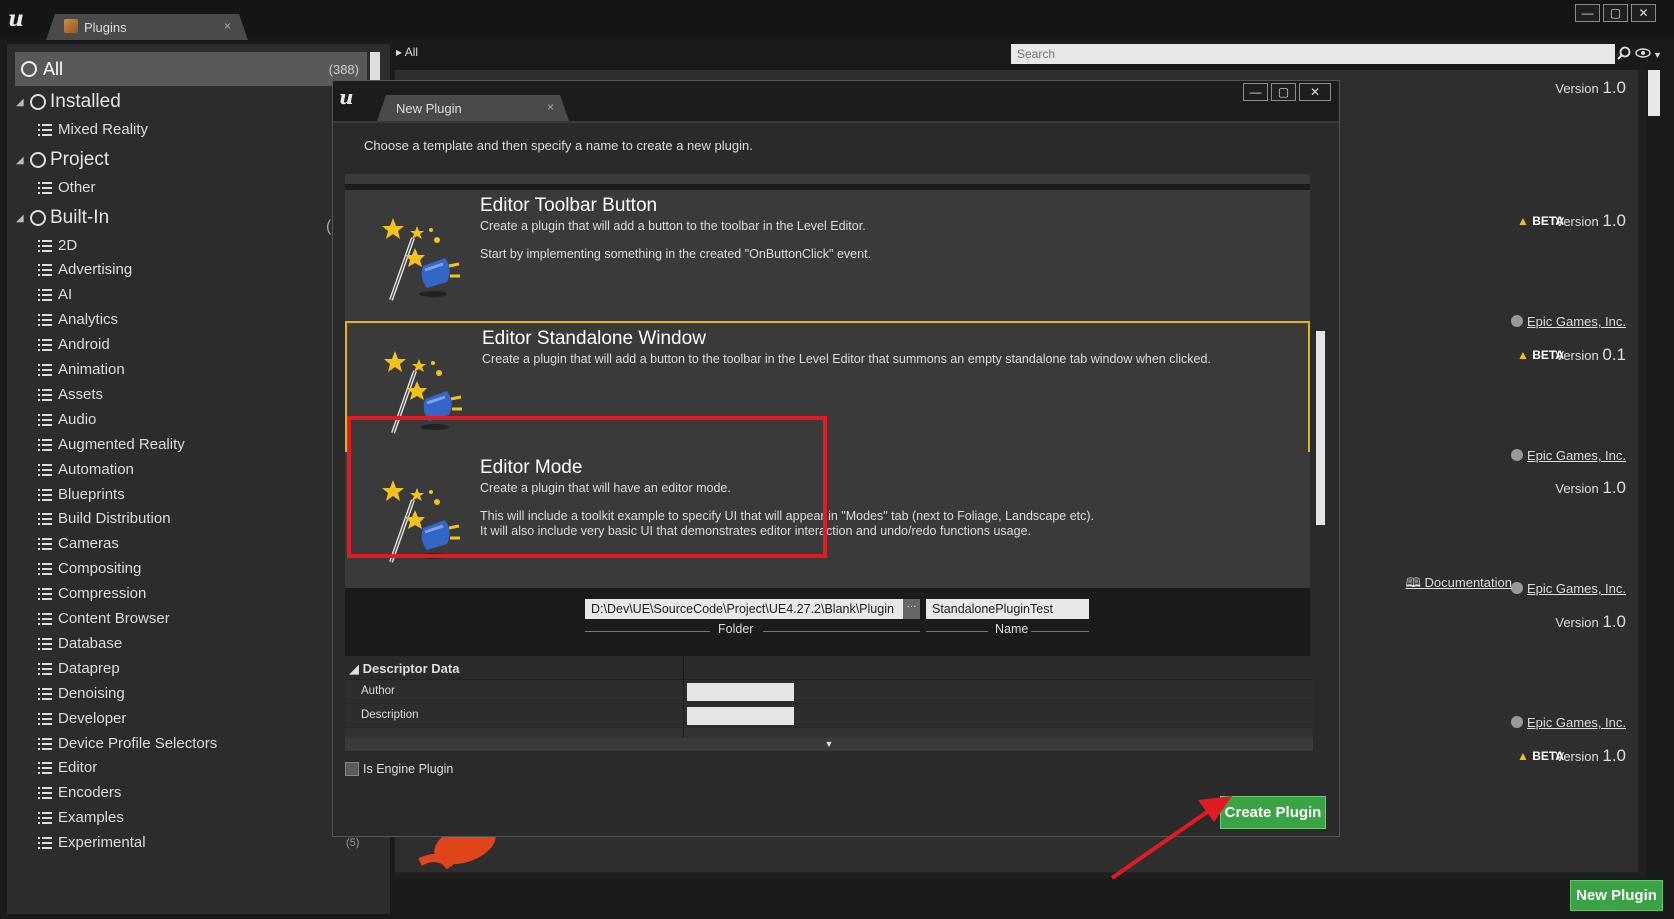  I want to click on sidebar-item-other: Other, so click(67, 187).